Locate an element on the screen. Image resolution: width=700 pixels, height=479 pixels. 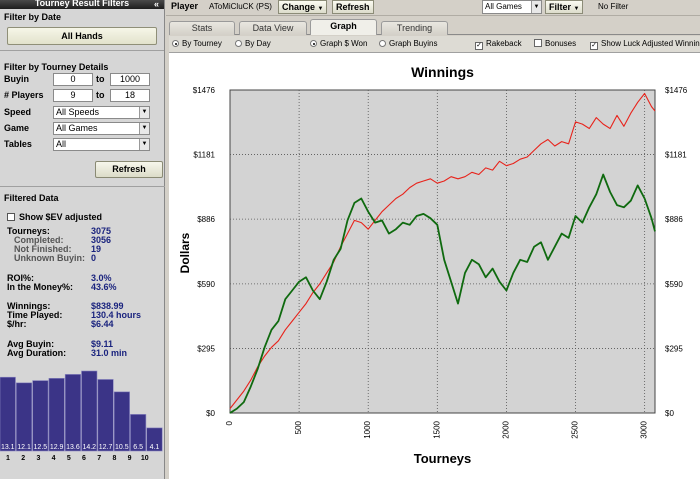
refresh-filters-button: Refresh is located at coordinates (129, 169).